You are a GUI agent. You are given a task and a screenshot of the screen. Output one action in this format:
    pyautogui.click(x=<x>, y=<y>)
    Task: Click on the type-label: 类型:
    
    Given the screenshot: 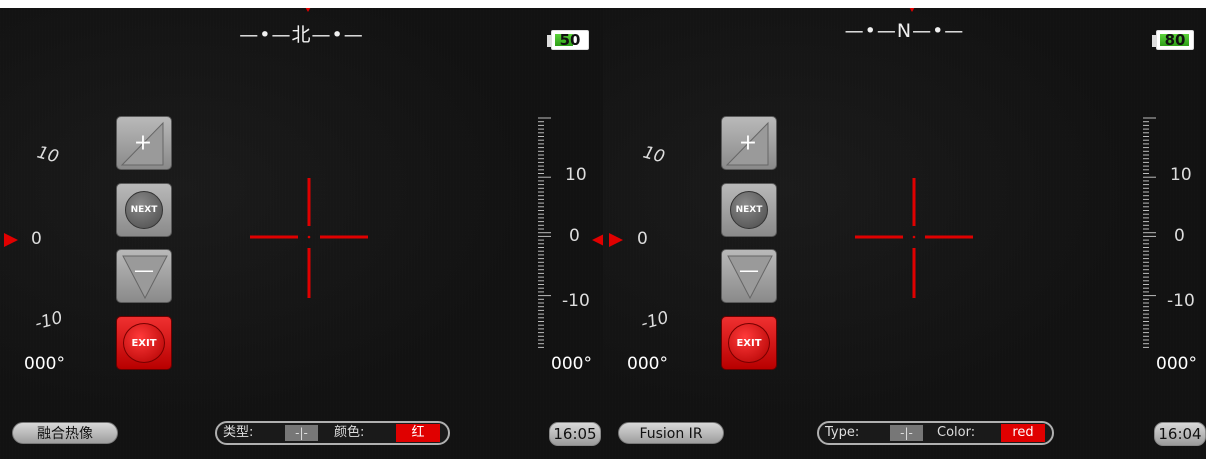 What is the action you would take?
    pyautogui.click(x=238, y=432)
    